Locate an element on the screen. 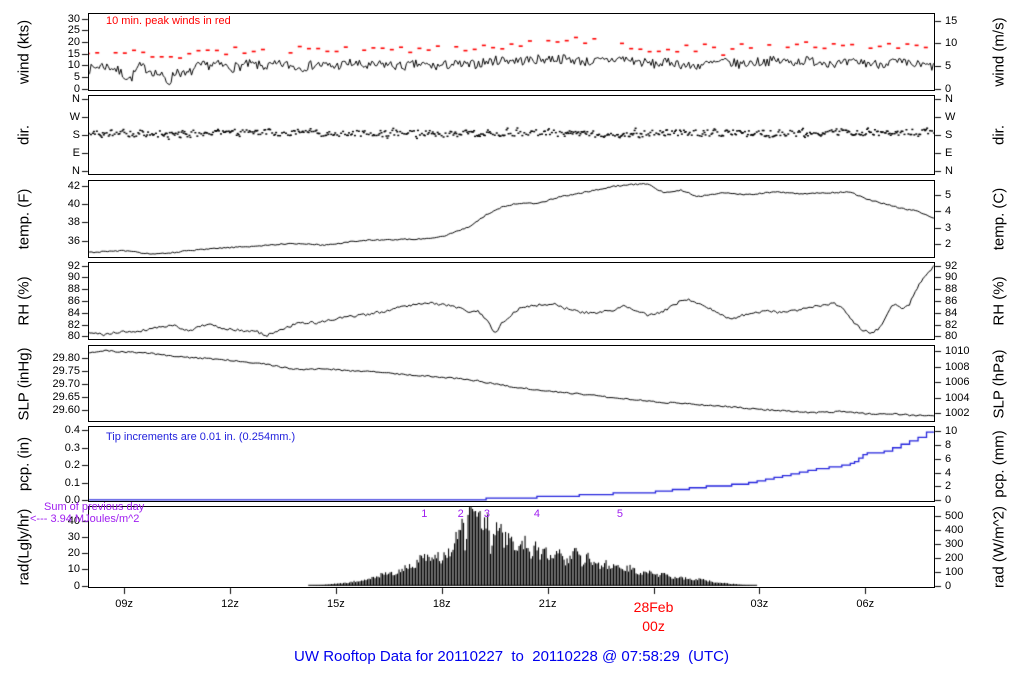 The image size is (1024, 700). rad-ytick-right: 100 is located at coordinates (954, 571).